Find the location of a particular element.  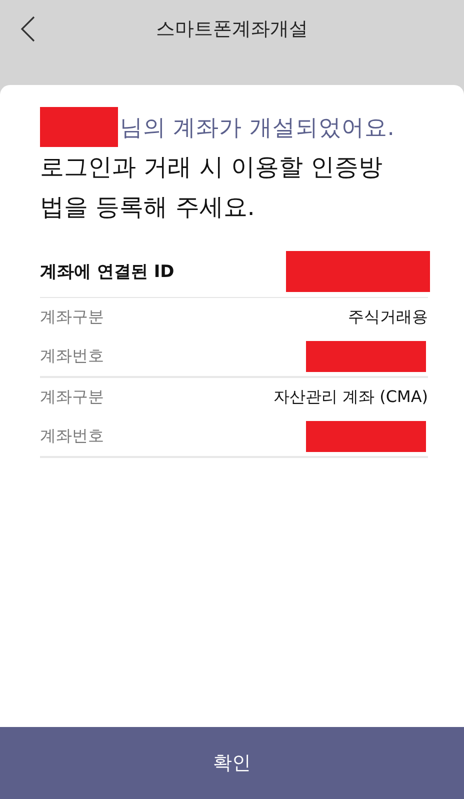

screen-title: 스마트폰계좌개설 is located at coordinates (232, 29).